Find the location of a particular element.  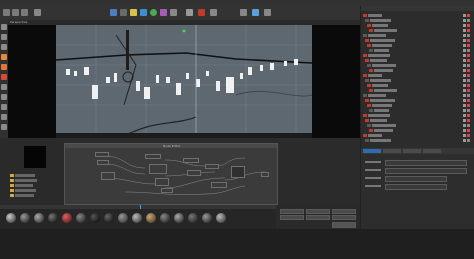

move-icon is located at coordinates (6, 12).